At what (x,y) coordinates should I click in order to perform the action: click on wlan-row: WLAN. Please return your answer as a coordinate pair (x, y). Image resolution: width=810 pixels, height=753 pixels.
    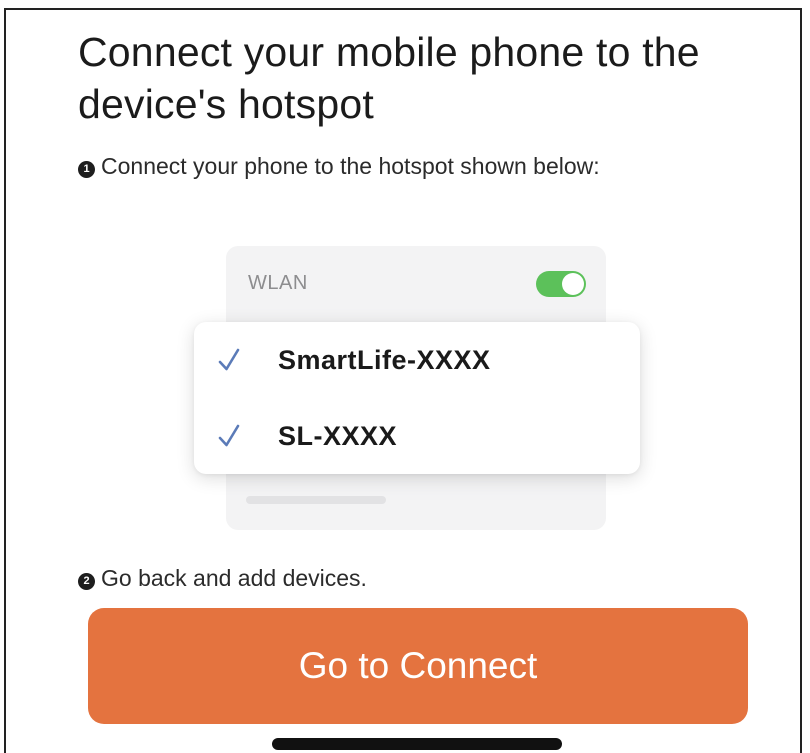
    Looking at the image, I should click on (416, 285).